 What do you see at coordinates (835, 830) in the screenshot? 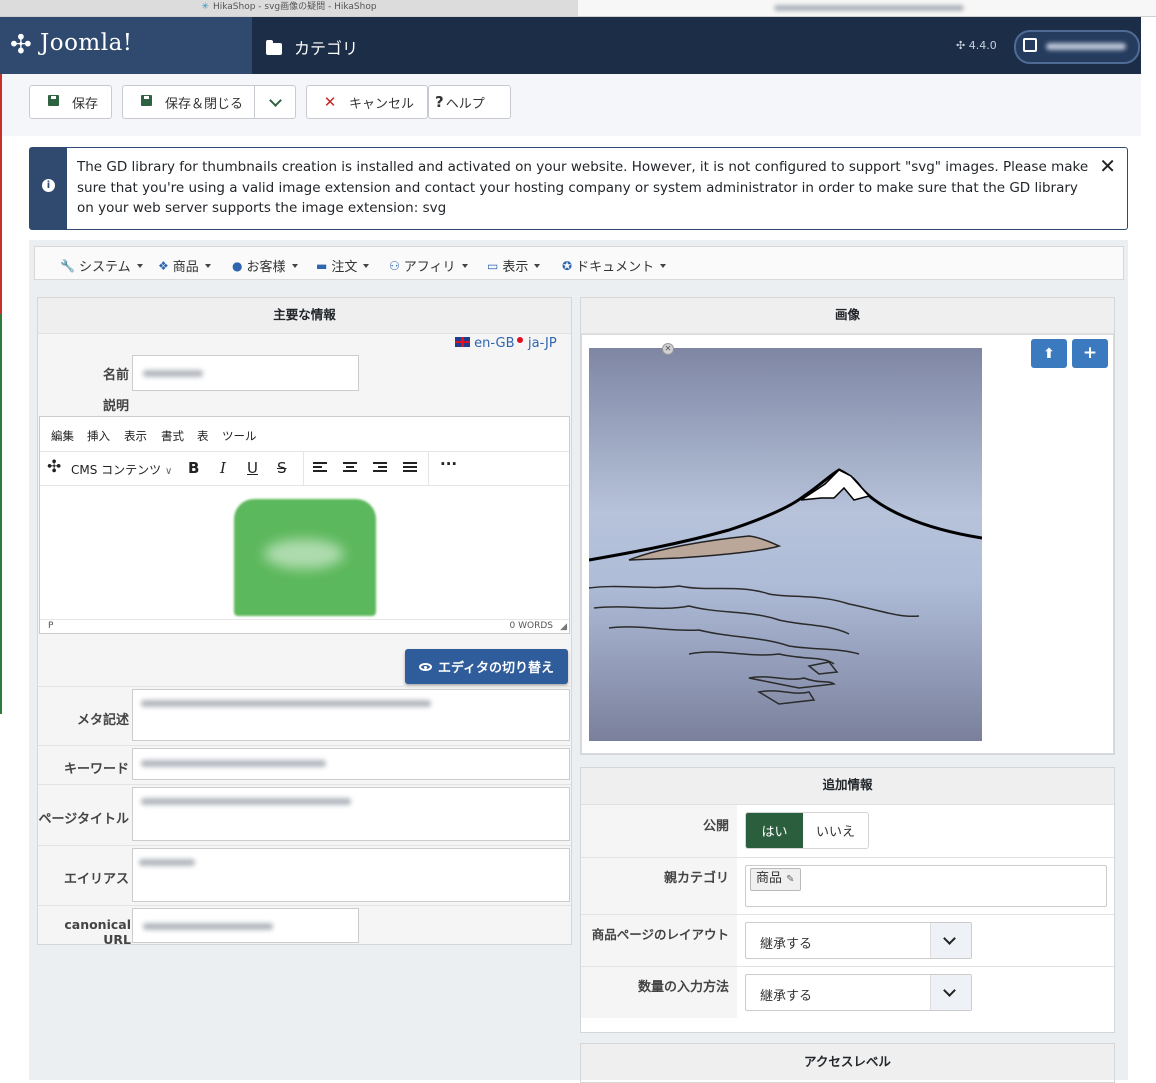
I see `publish-no-option: いいえ` at bounding box center [835, 830].